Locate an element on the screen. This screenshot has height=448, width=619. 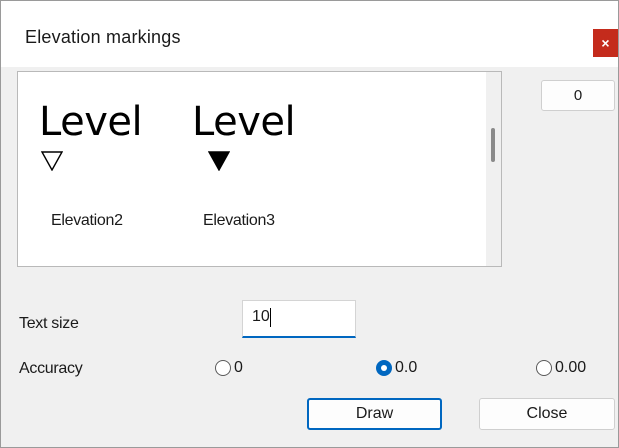
radio-label: 0.00 is located at coordinates (571, 367).